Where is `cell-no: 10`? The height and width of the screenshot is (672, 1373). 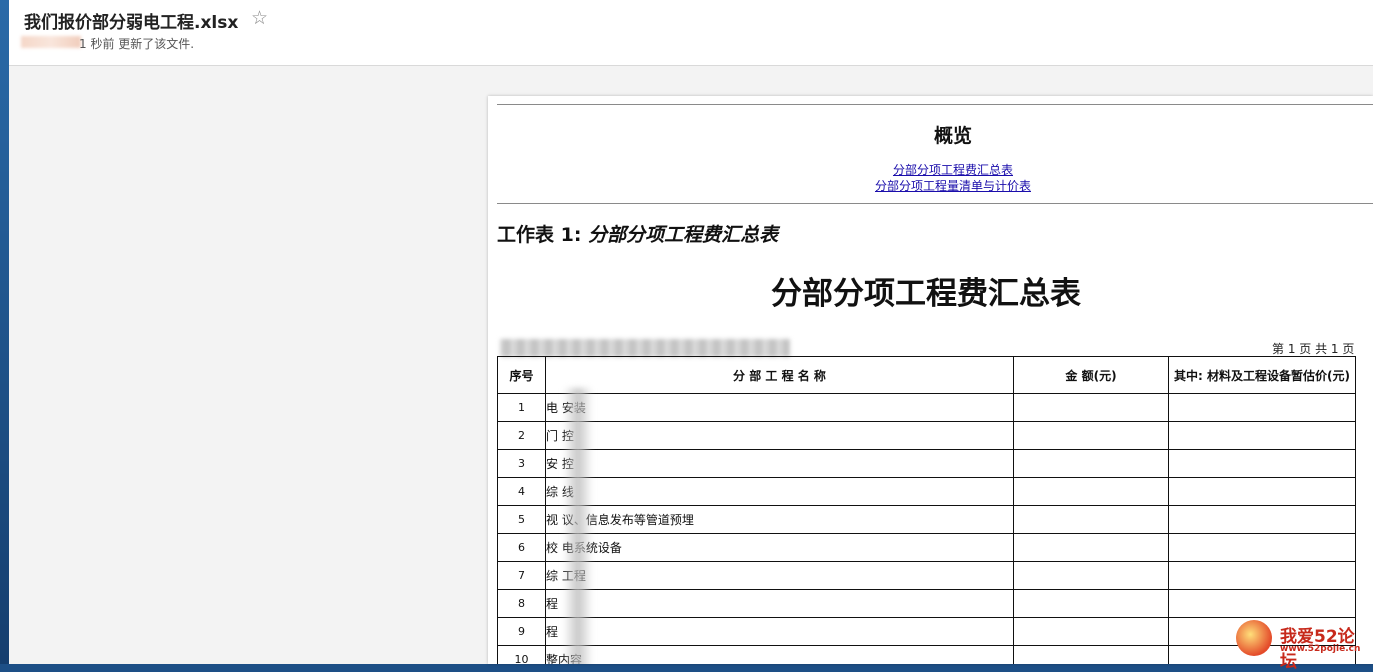
cell-no: 10 is located at coordinates (521, 654).